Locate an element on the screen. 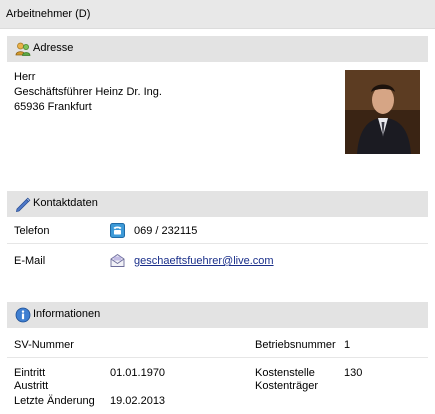 This screenshot has width=435, height=414. address-salutation: Herr is located at coordinates (25, 77).